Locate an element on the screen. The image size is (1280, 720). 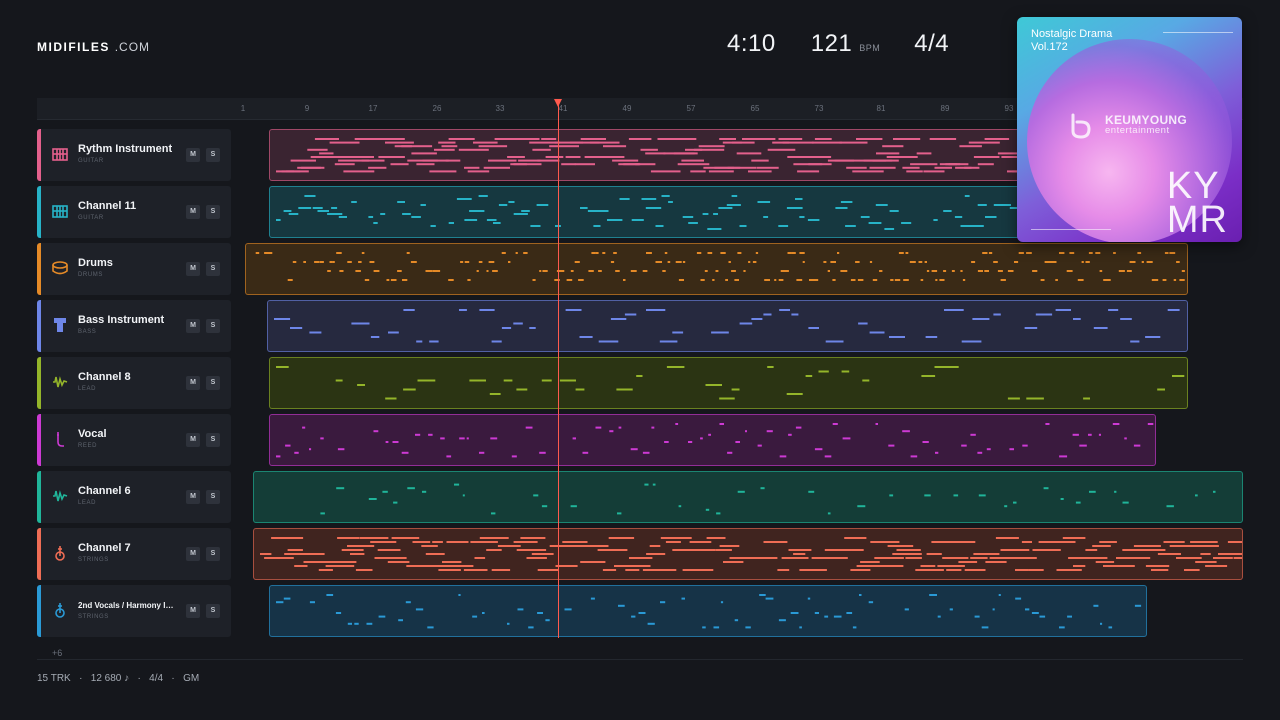
note-count: 12 680 ♪ is located at coordinates (110, 678).